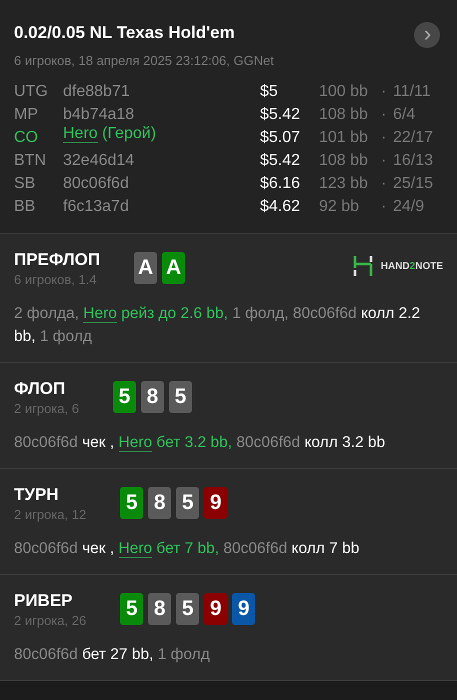  I want to click on player-stats: 6/4, so click(404, 115).